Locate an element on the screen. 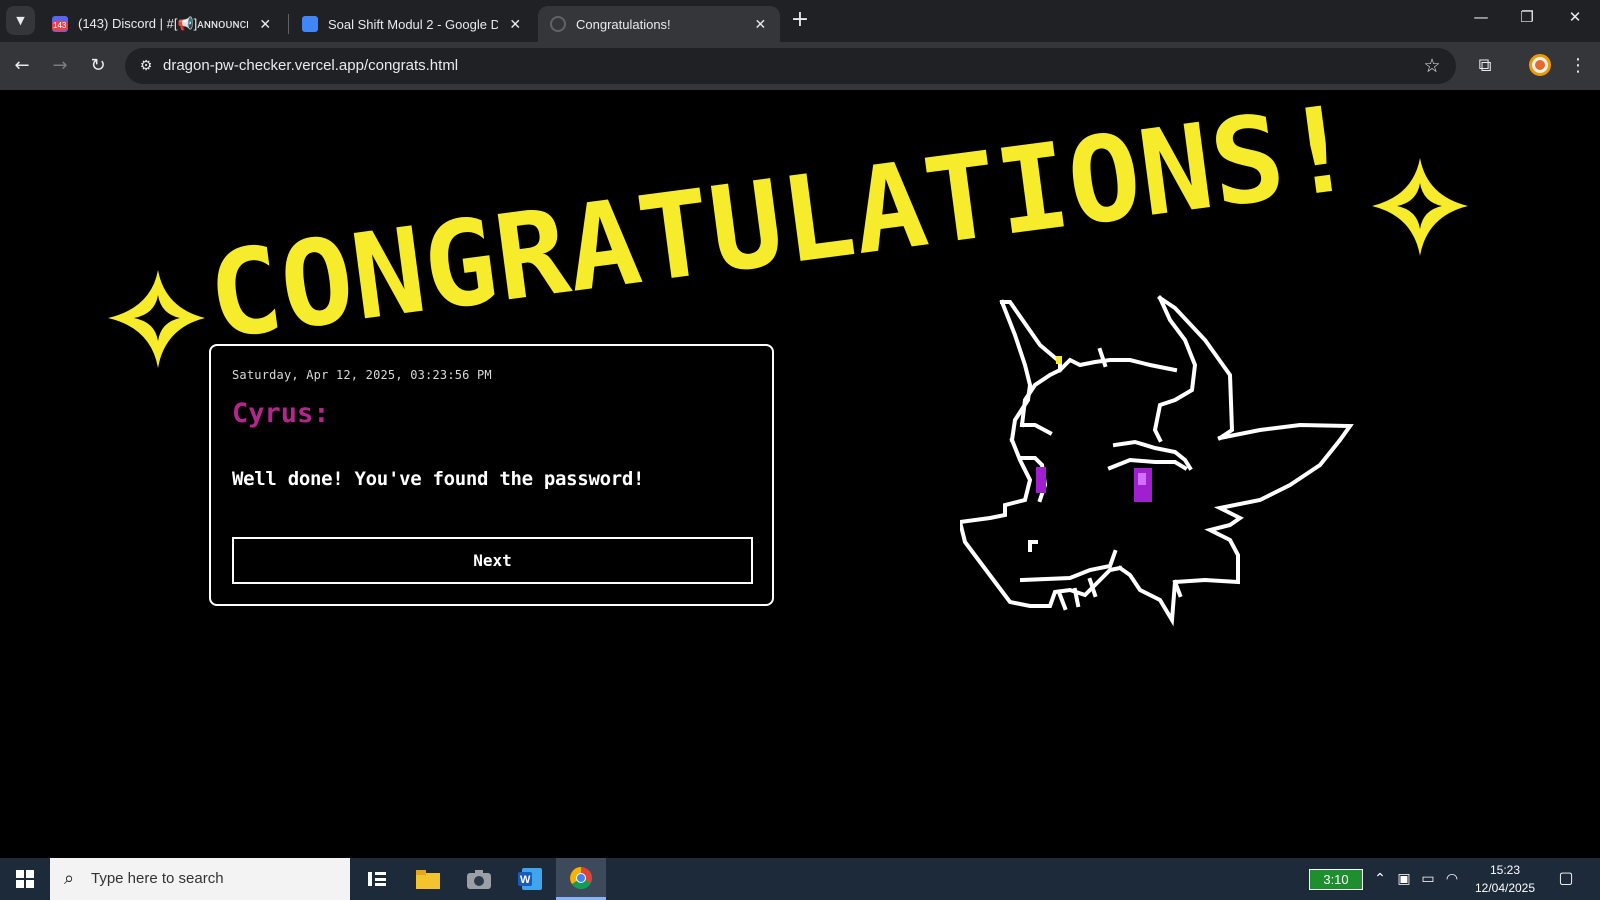 The width and height of the screenshot is (1600, 900). word-icon: W is located at coordinates (530, 879).